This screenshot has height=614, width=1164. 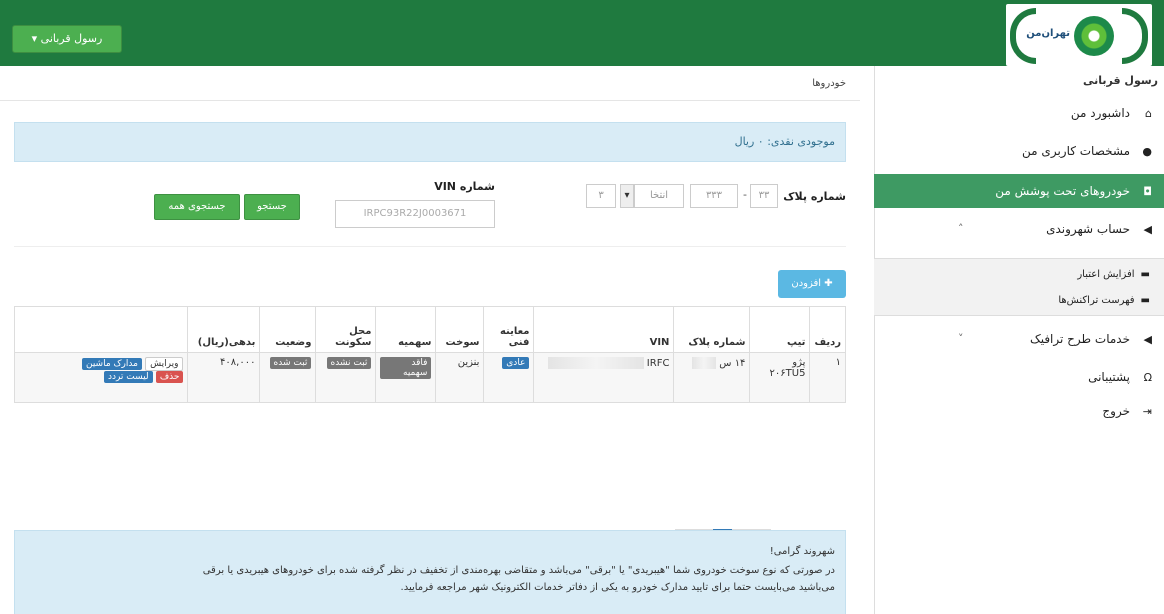 I want to click on column-header: وضعیت, so click(x=288, y=329).